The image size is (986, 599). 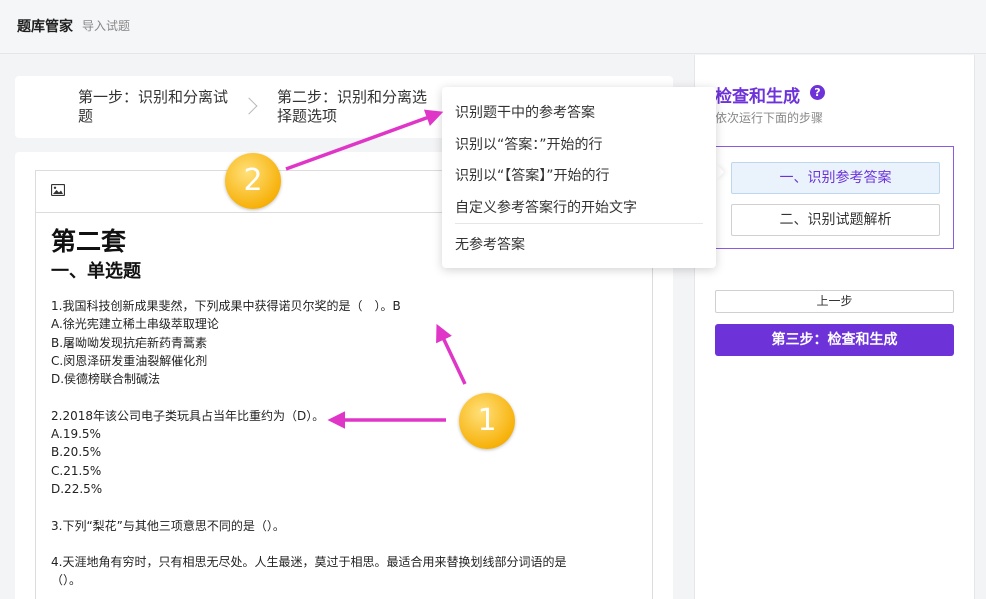 What do you see at coordinates (487, 421) in the screenshot?
I see `step-badge-1: 1` at bounding box center [487, 421].